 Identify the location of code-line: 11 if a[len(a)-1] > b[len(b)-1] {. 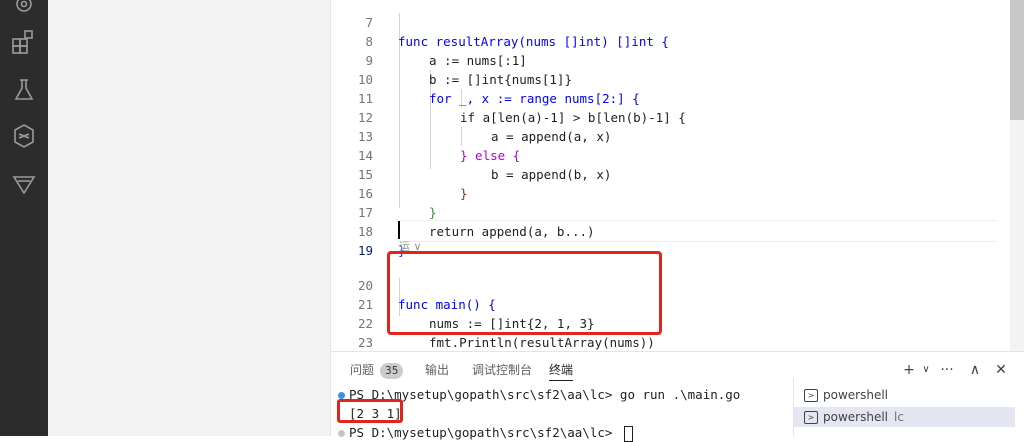
(677, 97).